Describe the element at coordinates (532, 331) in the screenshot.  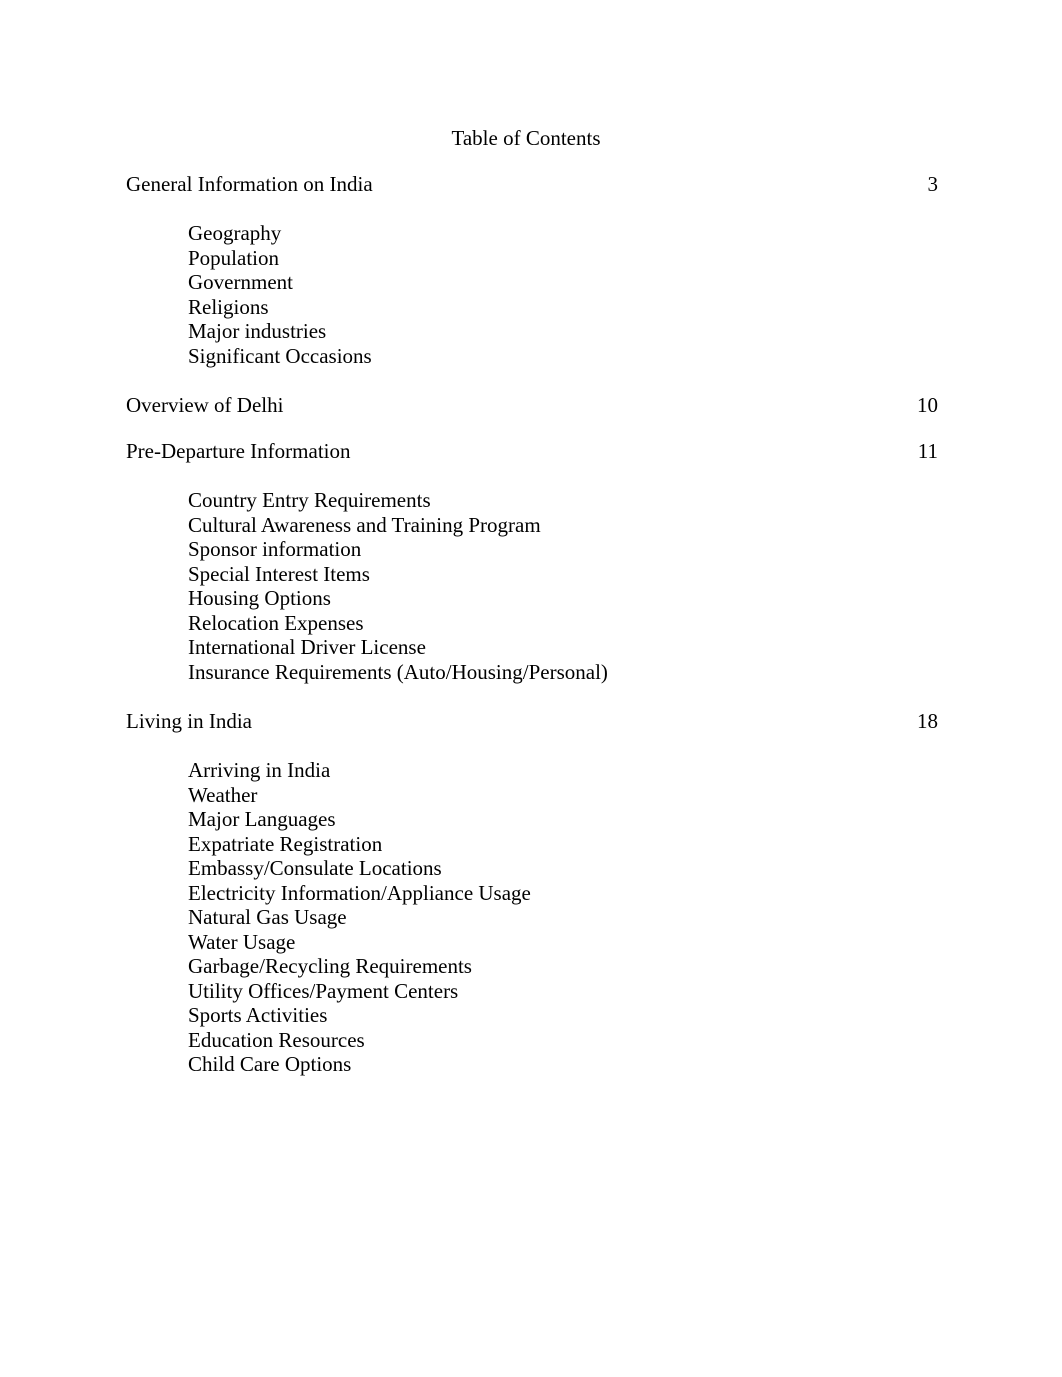
I see `toc-subitem: Major industries` at that location.